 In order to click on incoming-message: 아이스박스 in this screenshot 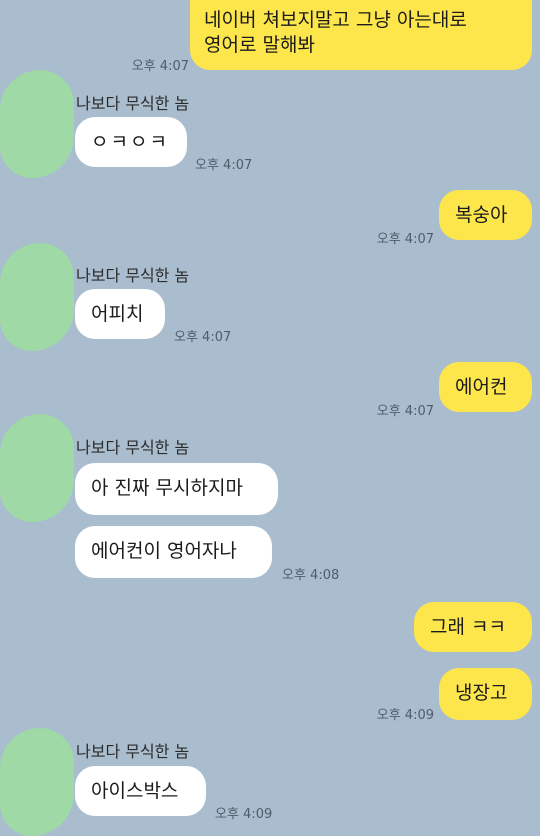, I will do `click(140, 791)`.